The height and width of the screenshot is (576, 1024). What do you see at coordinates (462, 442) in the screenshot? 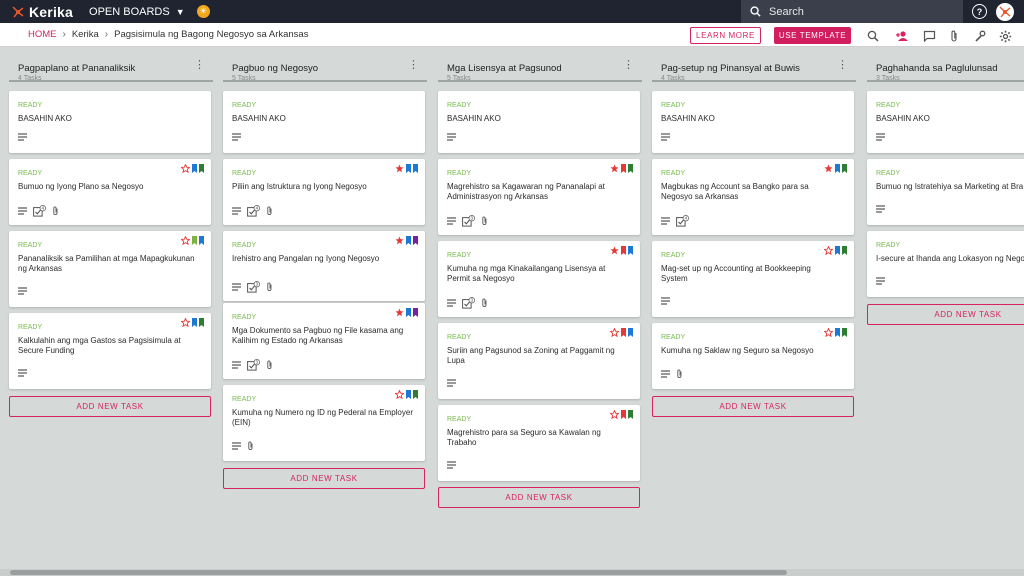
I see `task-title: Trabaho` at bounding box center [462, 442].